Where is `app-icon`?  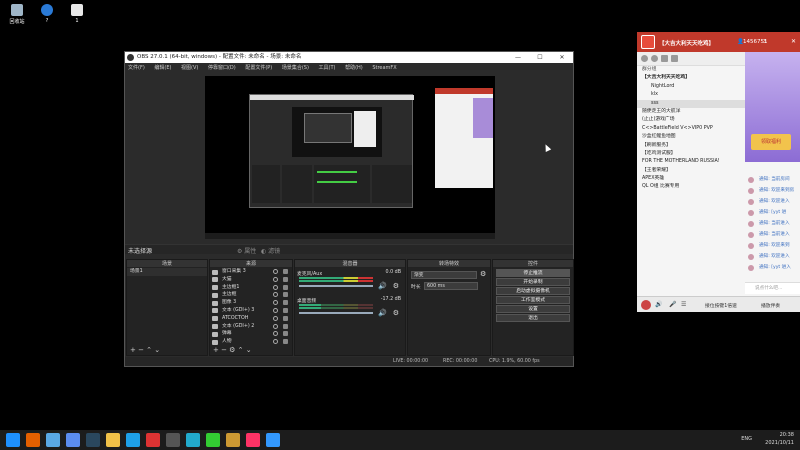 app-icon is located at coordinates (193, 440).